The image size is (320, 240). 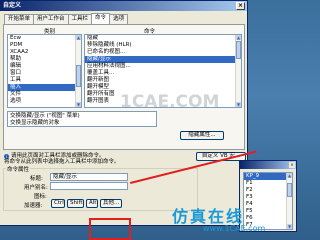 What do you see at coordinates (44, 94) in the screenshot?
I see `category-item: 文件` at bounding box center [44, 94].